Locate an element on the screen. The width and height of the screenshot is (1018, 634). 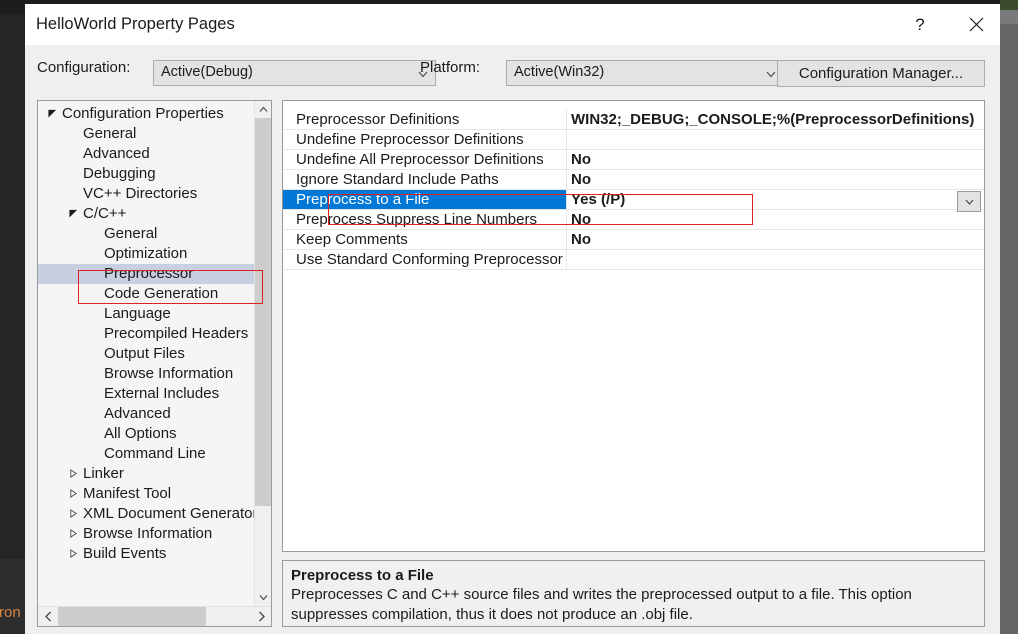
chevron-up-icon is located at coordinates (263, 109).